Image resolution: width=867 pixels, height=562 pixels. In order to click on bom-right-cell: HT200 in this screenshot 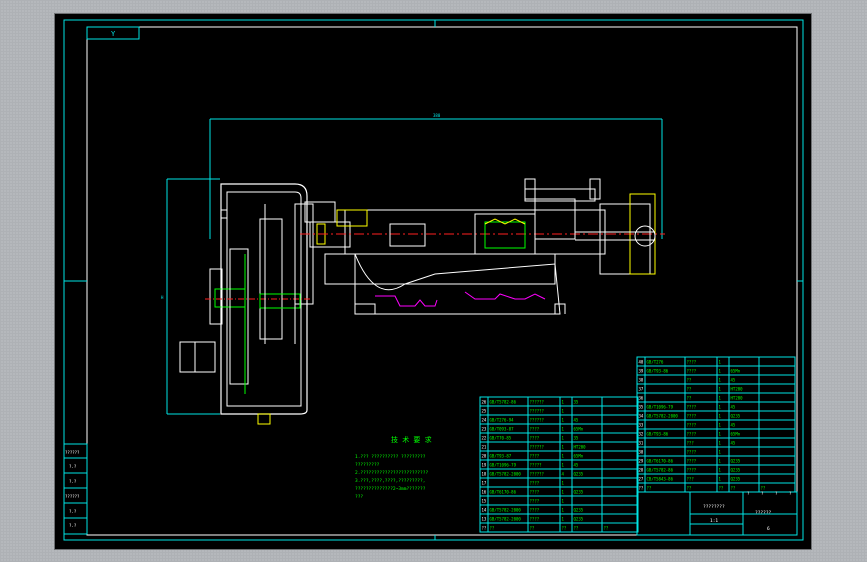, I will do `click(737, 398)`.